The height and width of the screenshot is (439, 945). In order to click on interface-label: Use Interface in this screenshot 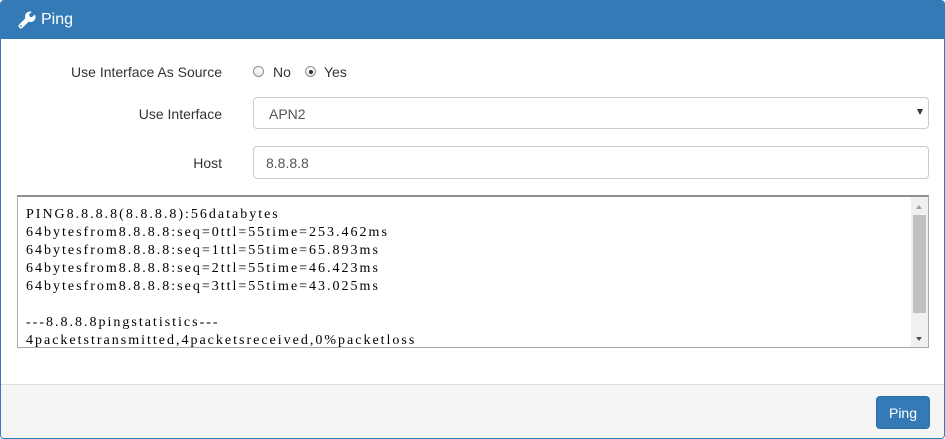, I will do `click(180, 114)`.